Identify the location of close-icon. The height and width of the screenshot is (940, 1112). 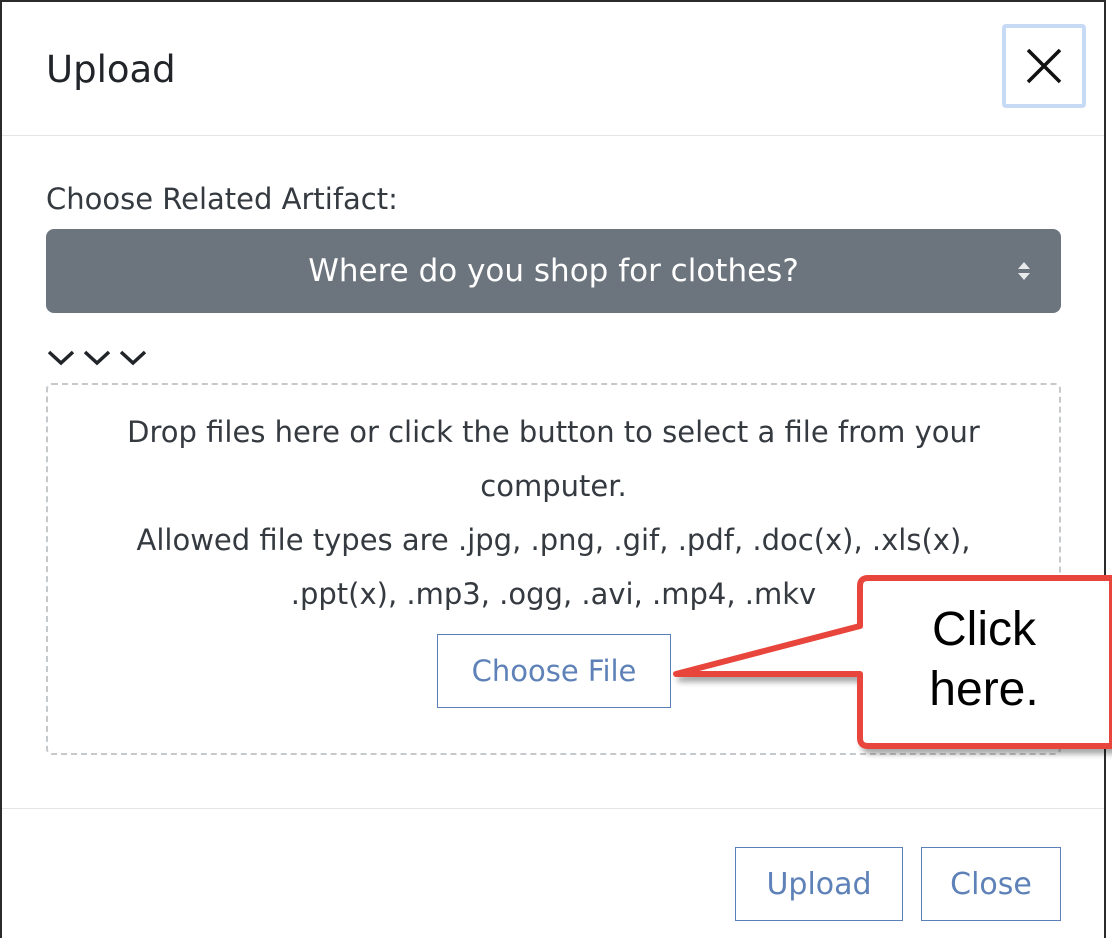
(1044, 66).